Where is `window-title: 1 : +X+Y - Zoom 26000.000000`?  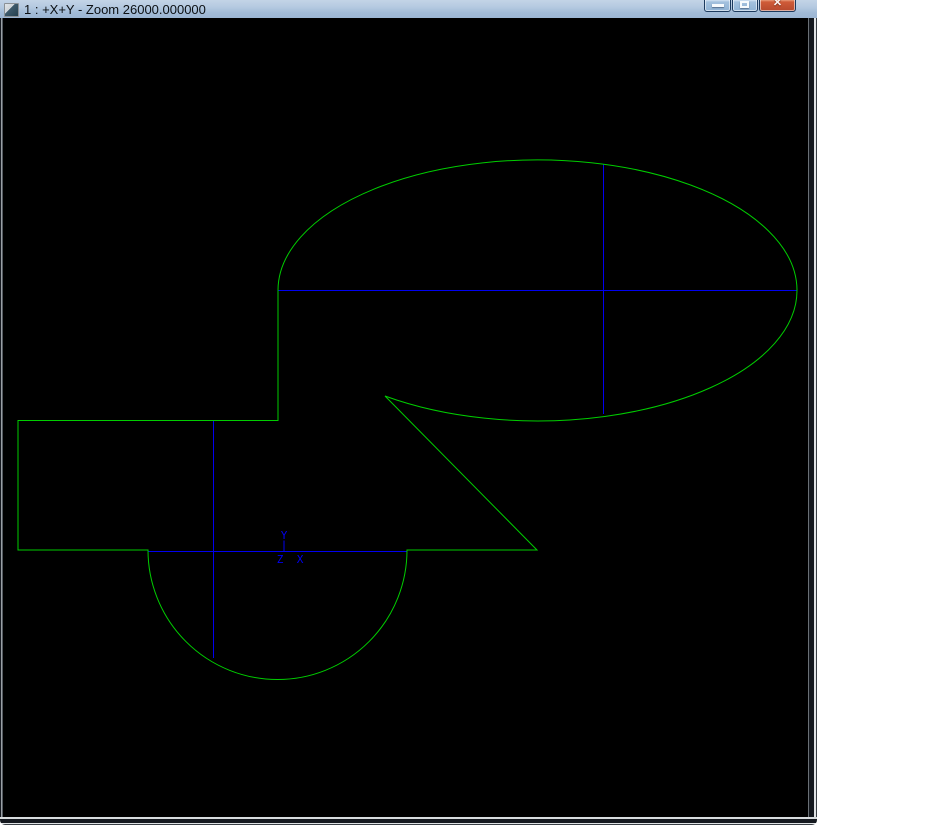 window-title: 1 : +X+Y - Zoom 26000.000000 is located at coordinates (115, 9).